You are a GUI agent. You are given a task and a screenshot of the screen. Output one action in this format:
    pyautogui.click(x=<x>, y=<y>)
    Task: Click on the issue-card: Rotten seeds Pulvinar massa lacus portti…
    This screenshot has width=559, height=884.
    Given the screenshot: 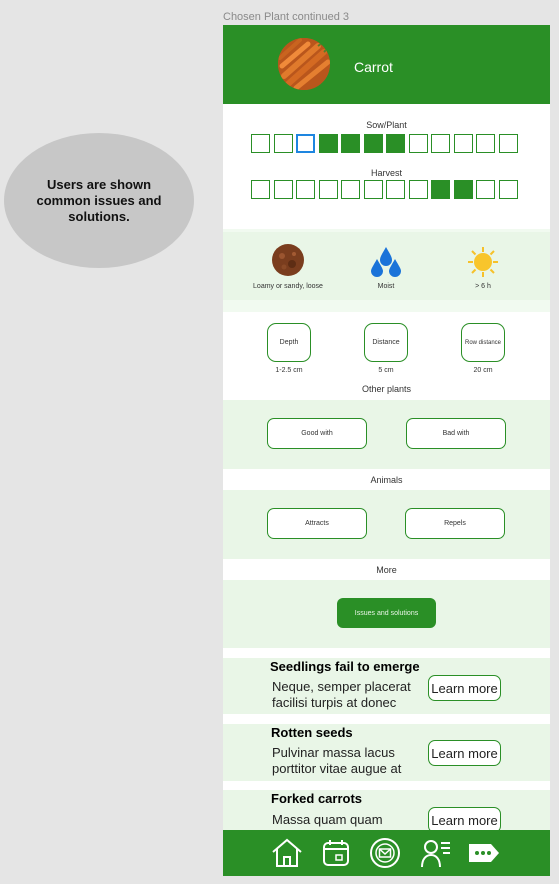 What is the action you would take?
    pyautogui.click(x=386, y=752)
    